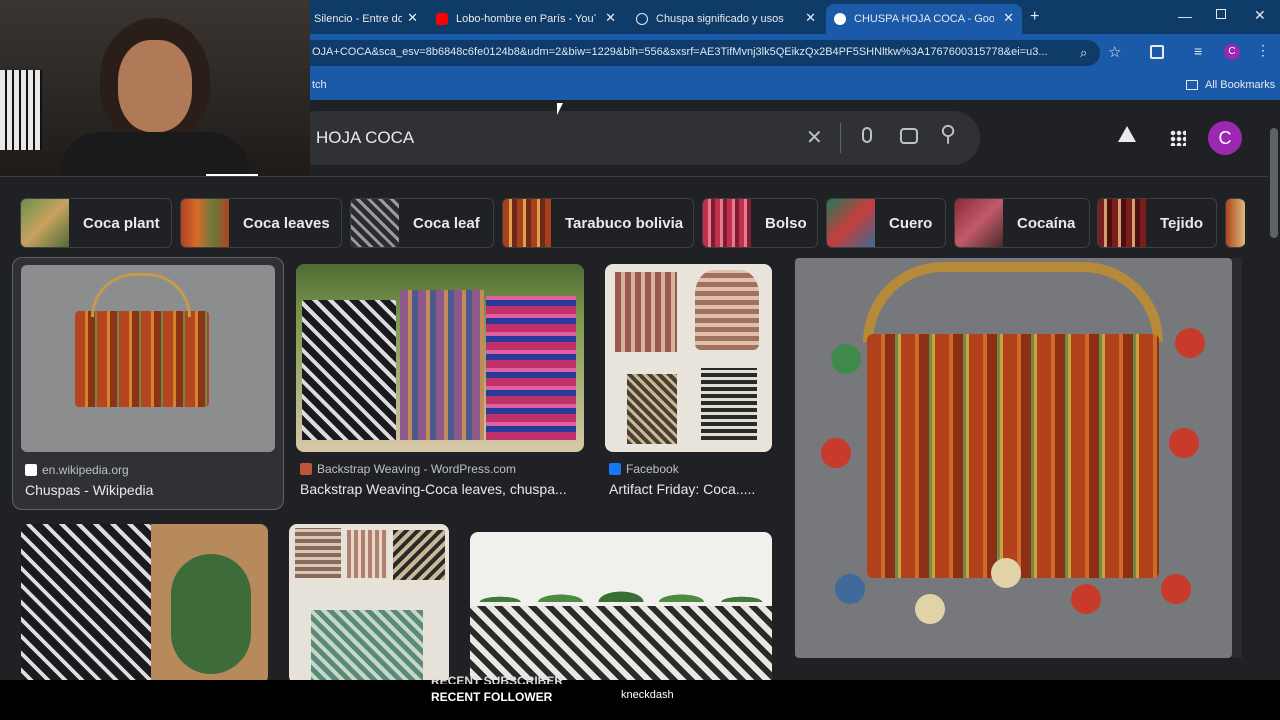 Image resolution: width=1280 pixels, height=720 pixels. Describe the element at coordinates (615, 469) in the screenshot. I see `facebook-icon` at that location.